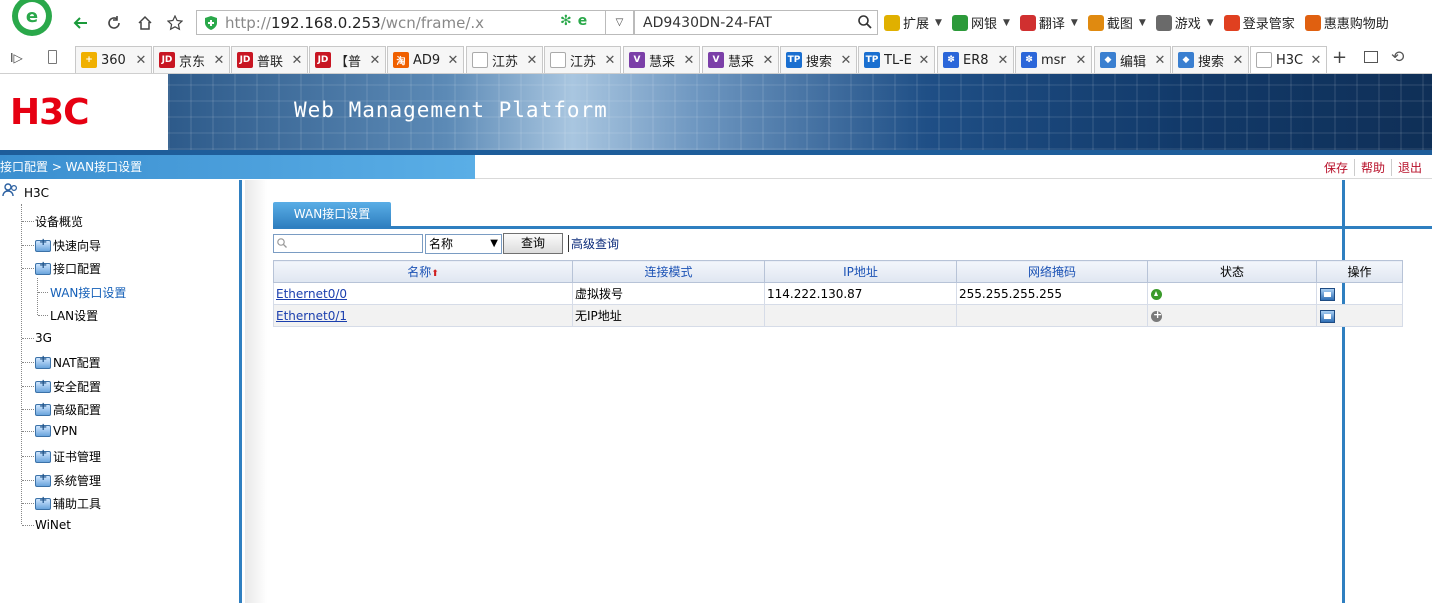 The image size is (1432, 603). Describe the element at coordinates (191, 59) in the screenshot. I see `browser-tab: JD 京东 ✕` at that location.